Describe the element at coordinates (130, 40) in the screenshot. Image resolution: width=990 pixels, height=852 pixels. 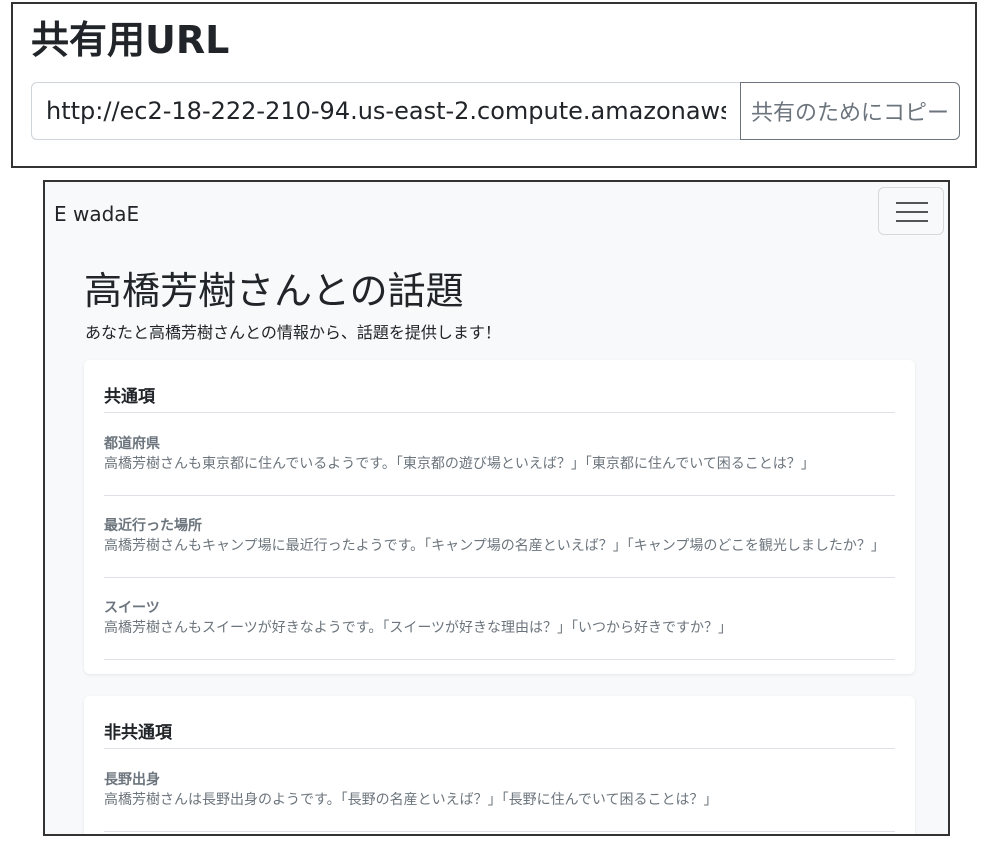
I see `share-title: 共有用URL` at that location.